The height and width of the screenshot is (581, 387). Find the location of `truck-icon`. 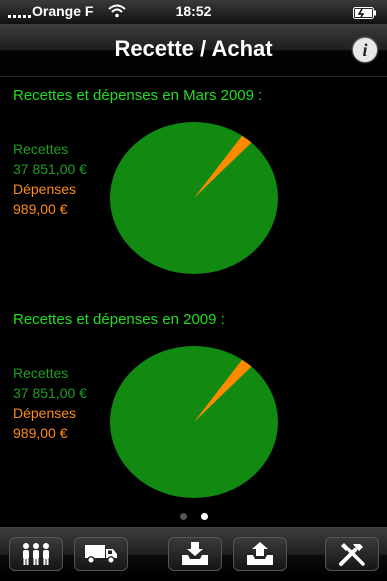

truck-icon is located at coordinates (101, 554).